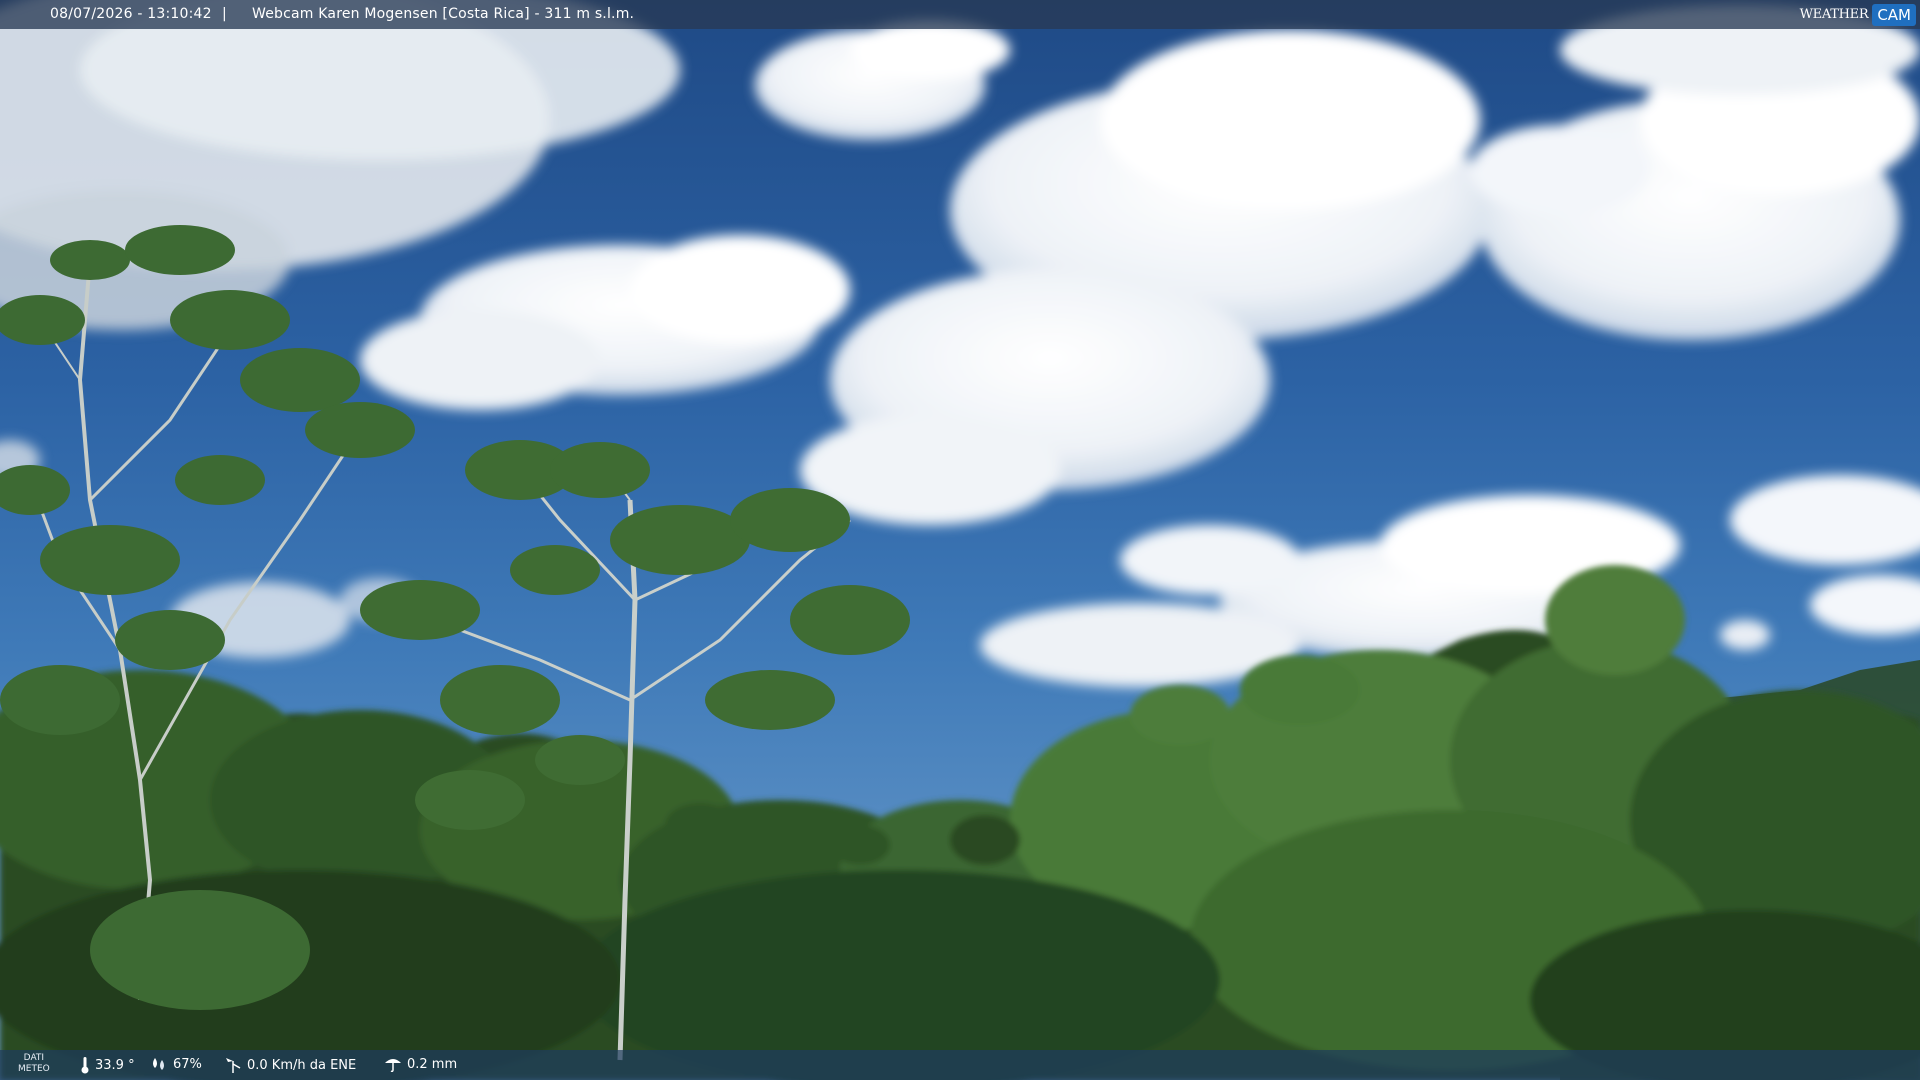  I want to click on weathercam-logo: WEATHER CAM, so click(1860, 14).